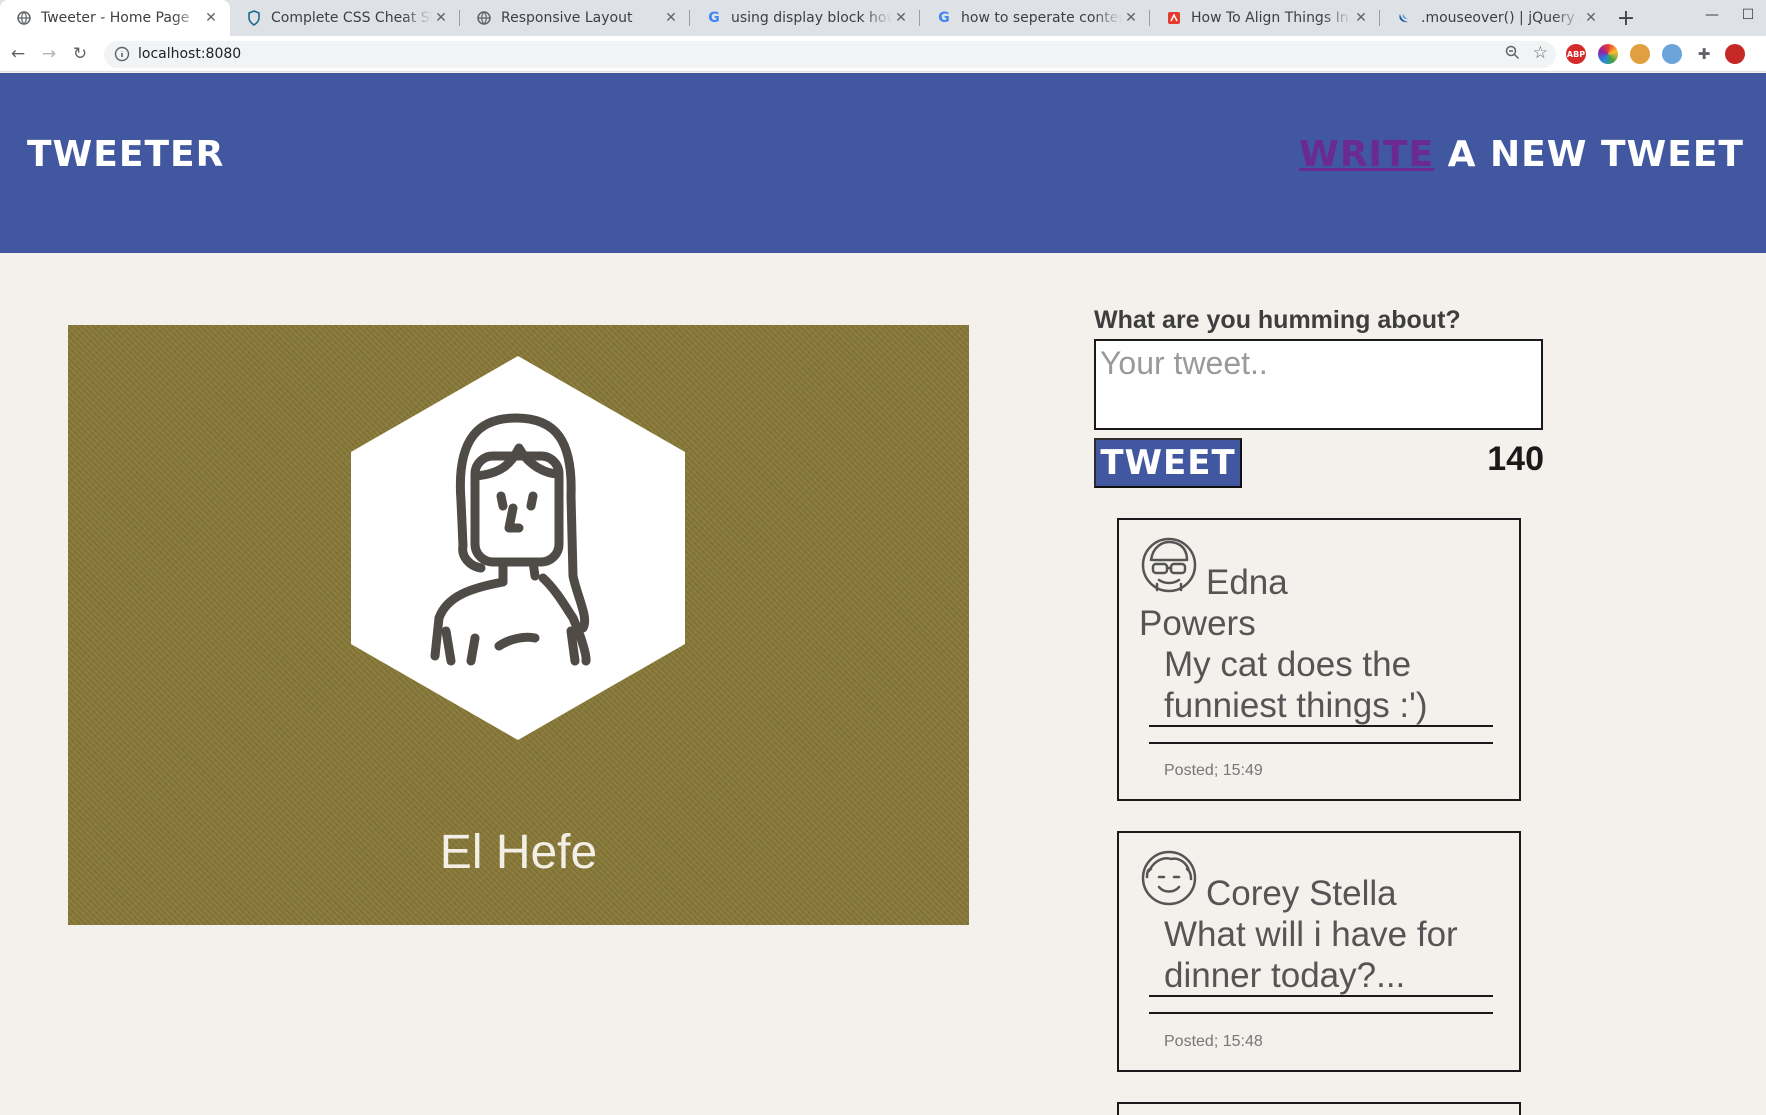 Image resolution: width=1766 pixels, height=1115 pixels. What do you see at coordinates (1576, 54) in the screenshot?
I see `adblock-icon: ABP` at bounding box center [1576, 54].